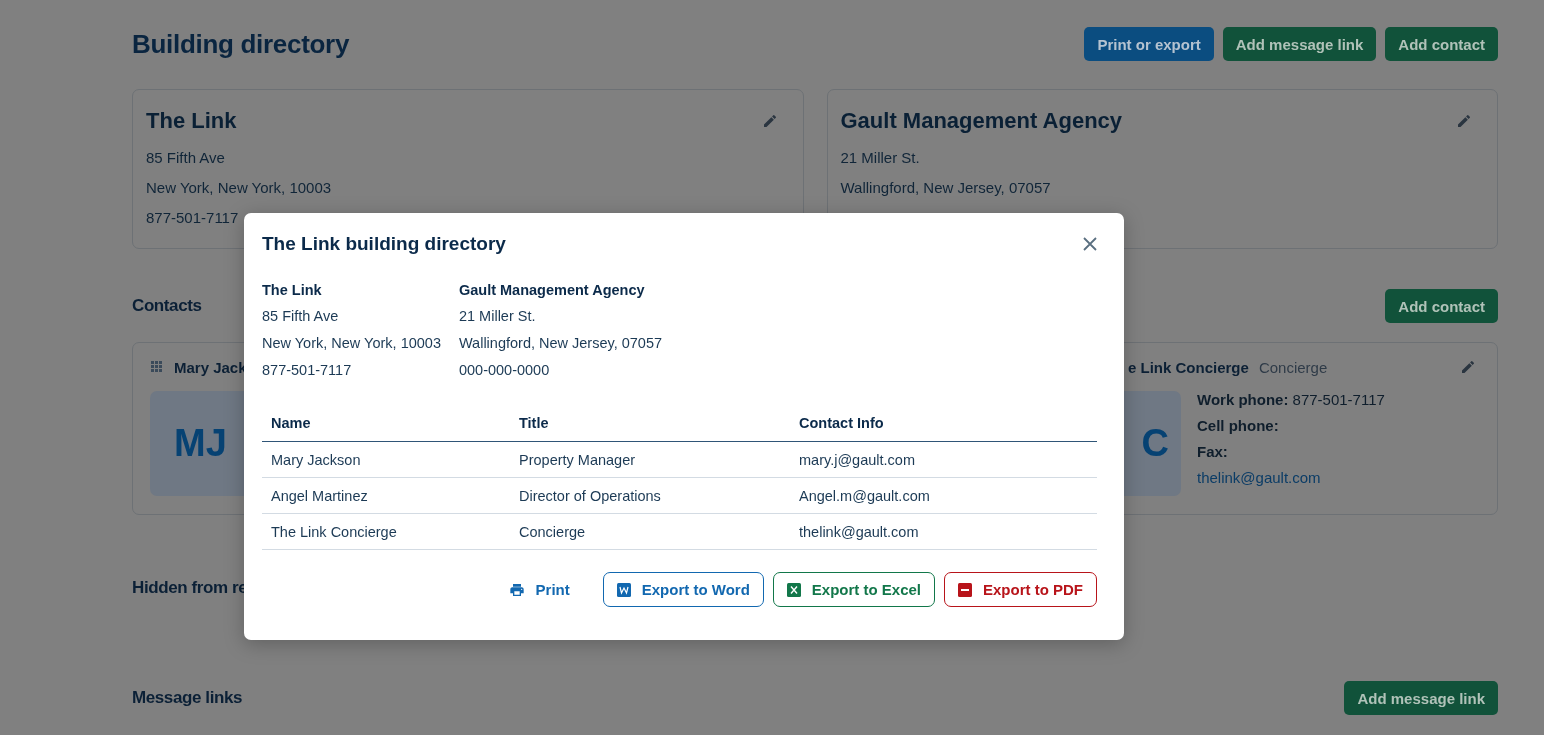 The image size is (1544, 735). I want to click on table-cell: Mary Jackson, so click(386, 459).